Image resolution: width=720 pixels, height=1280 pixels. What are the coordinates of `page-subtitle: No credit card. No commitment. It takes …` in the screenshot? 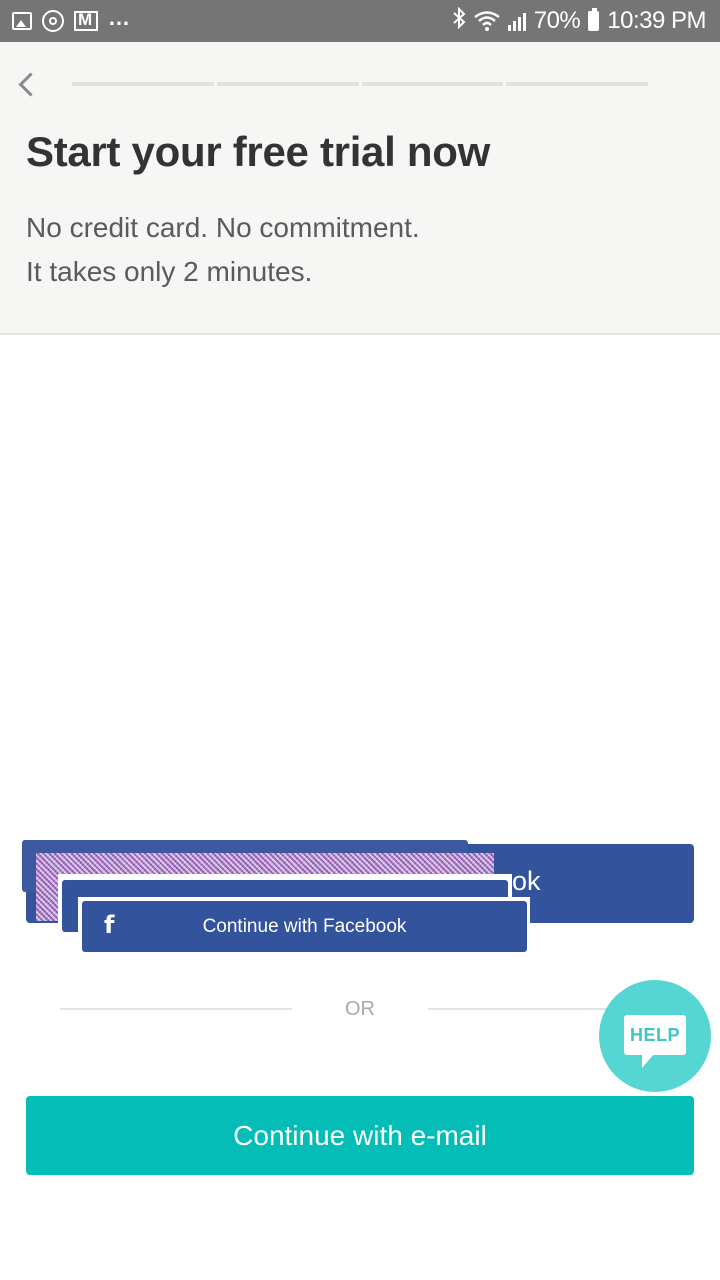 It's located at (223, 250).